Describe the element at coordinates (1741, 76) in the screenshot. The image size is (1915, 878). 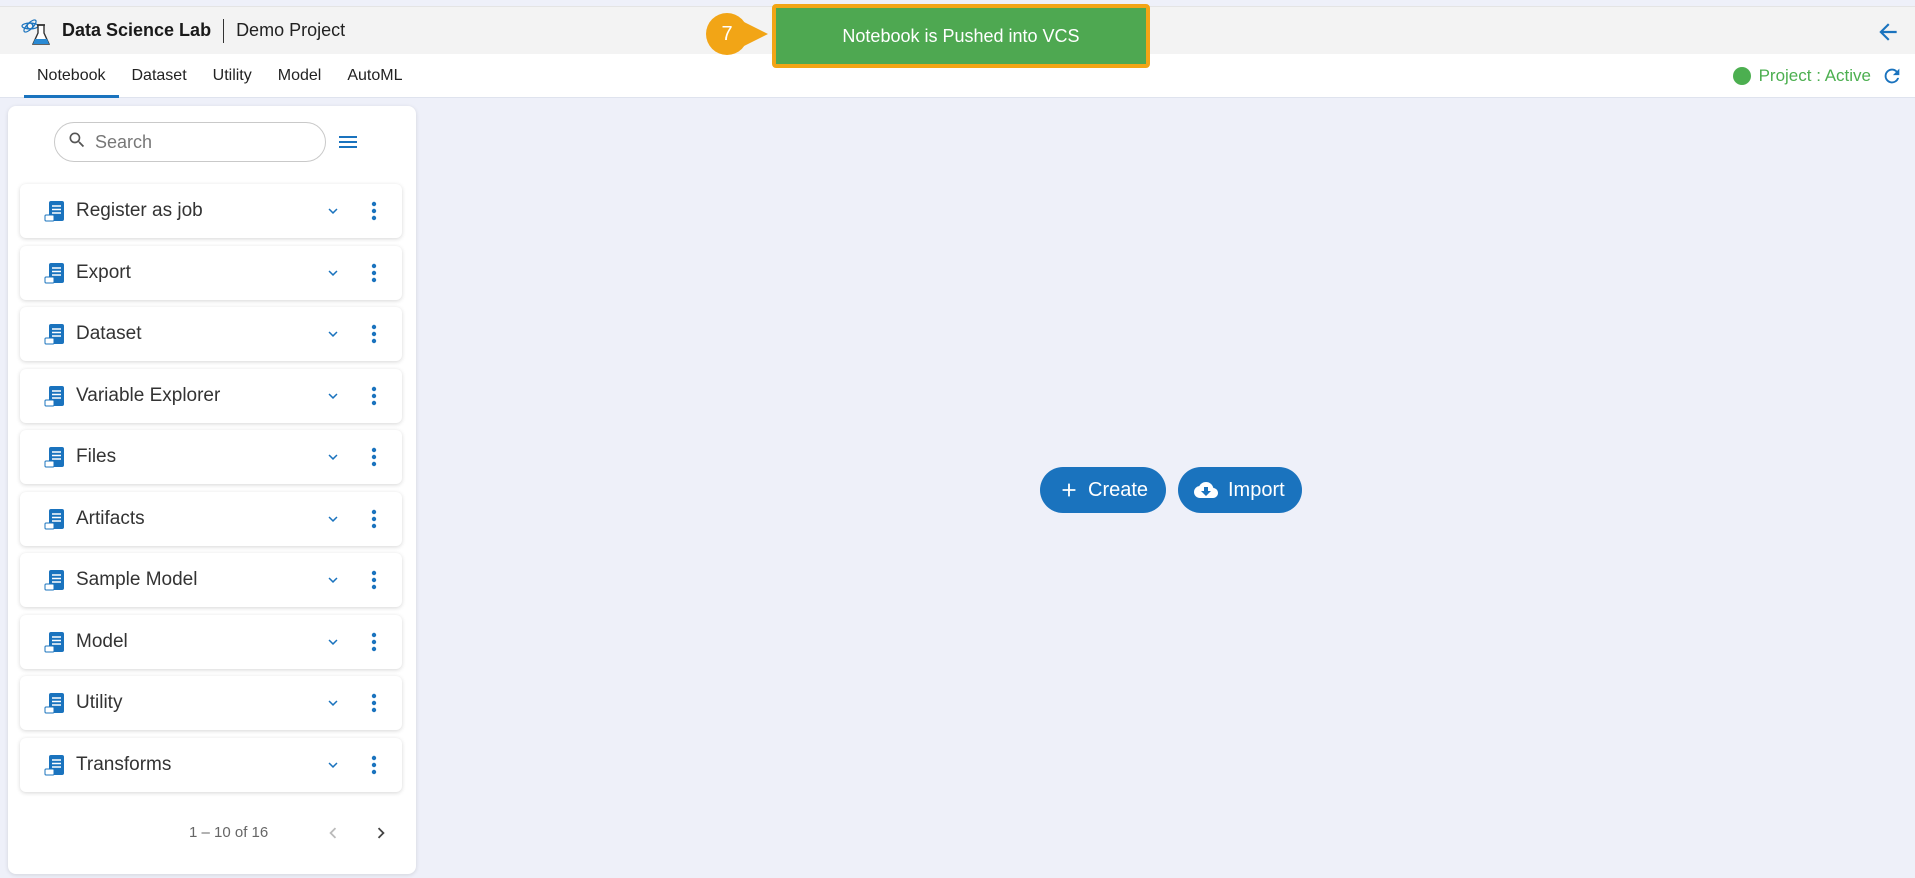
I see `status-dot-icon` at that location.